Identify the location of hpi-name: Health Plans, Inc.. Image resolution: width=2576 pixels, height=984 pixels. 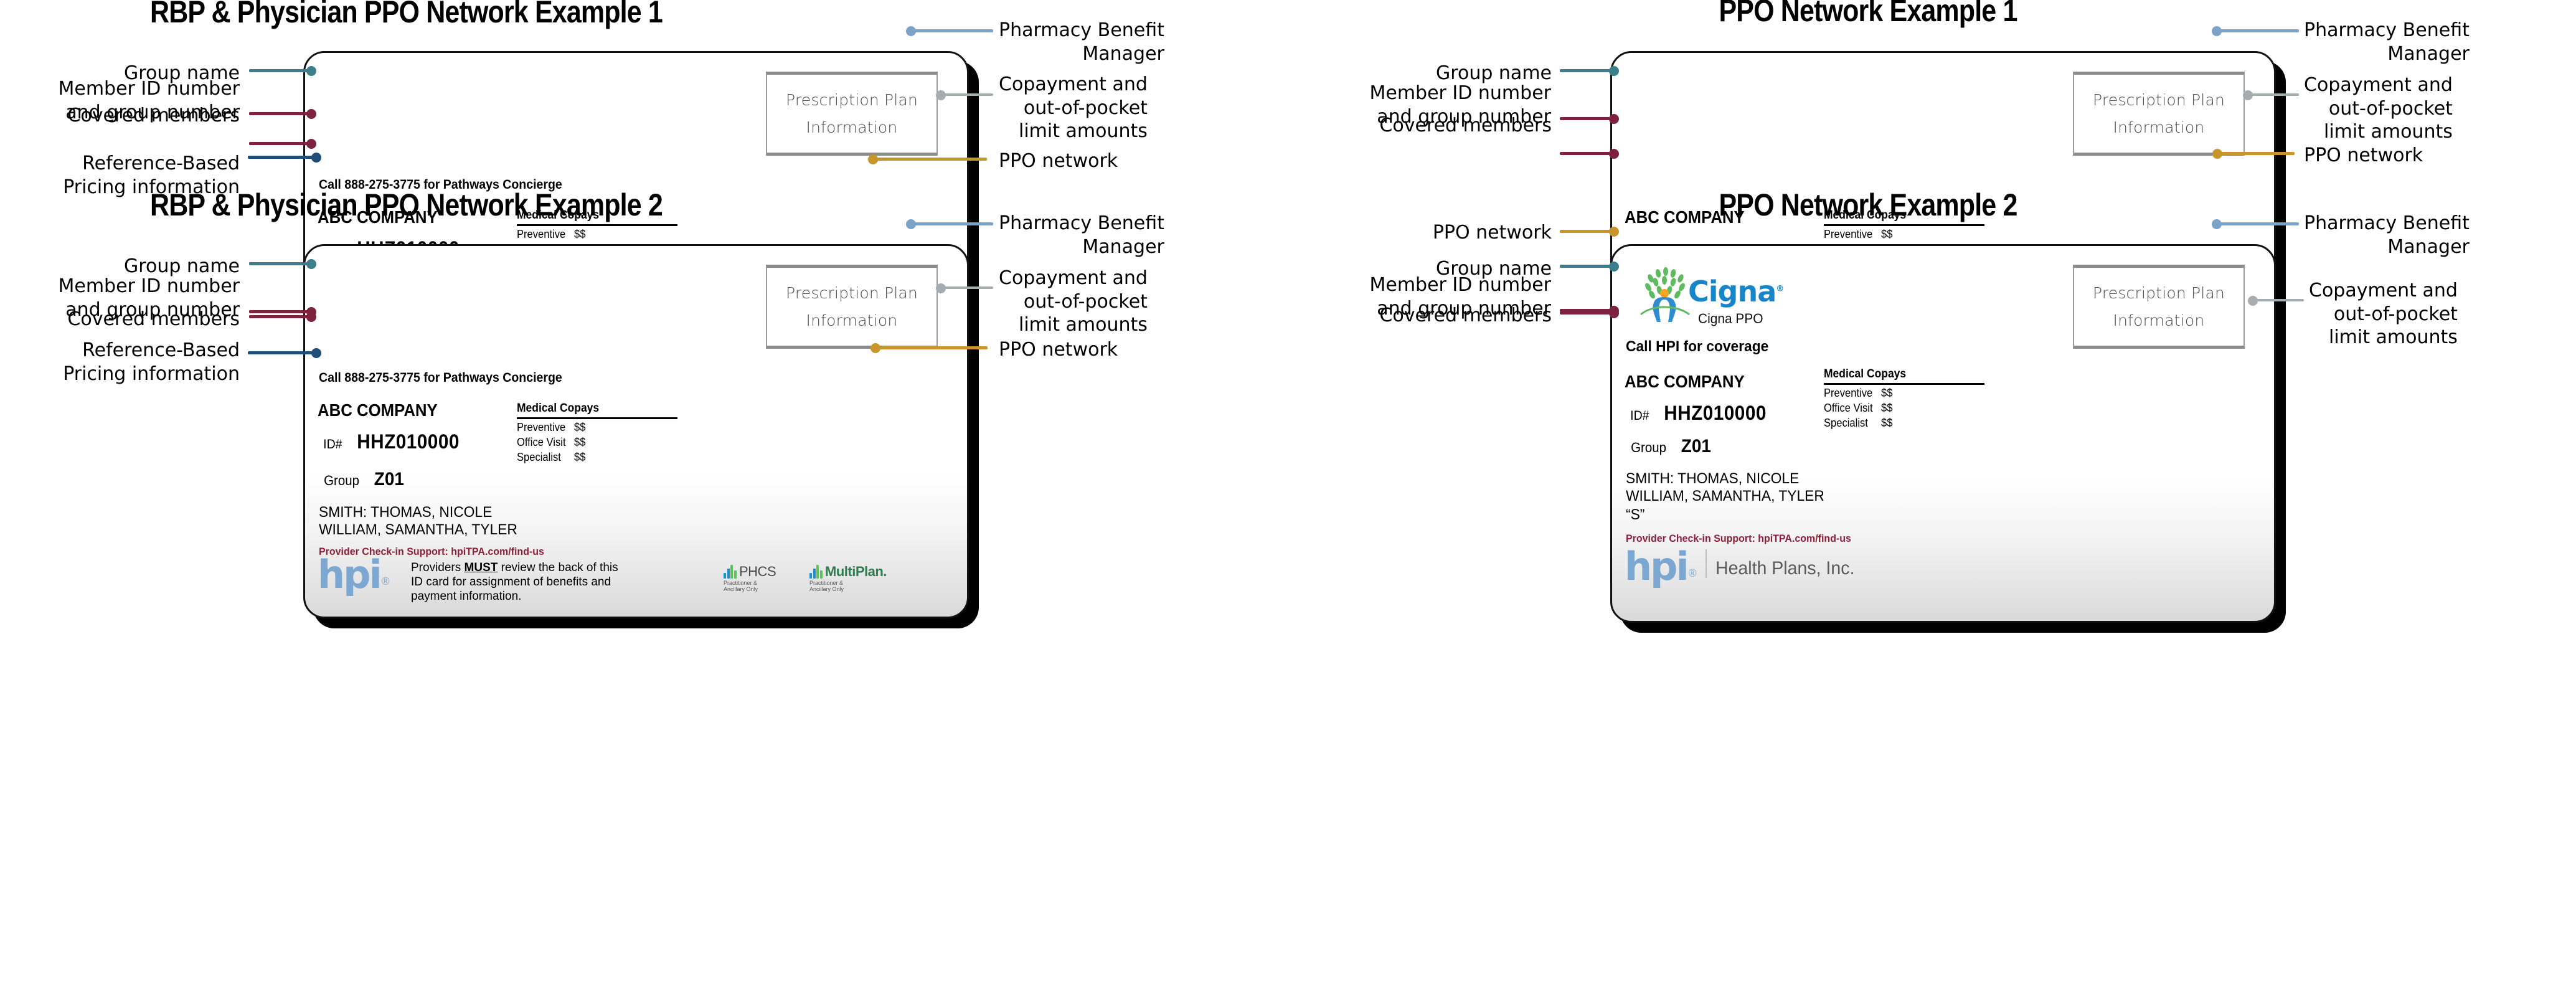
(1784, 568).